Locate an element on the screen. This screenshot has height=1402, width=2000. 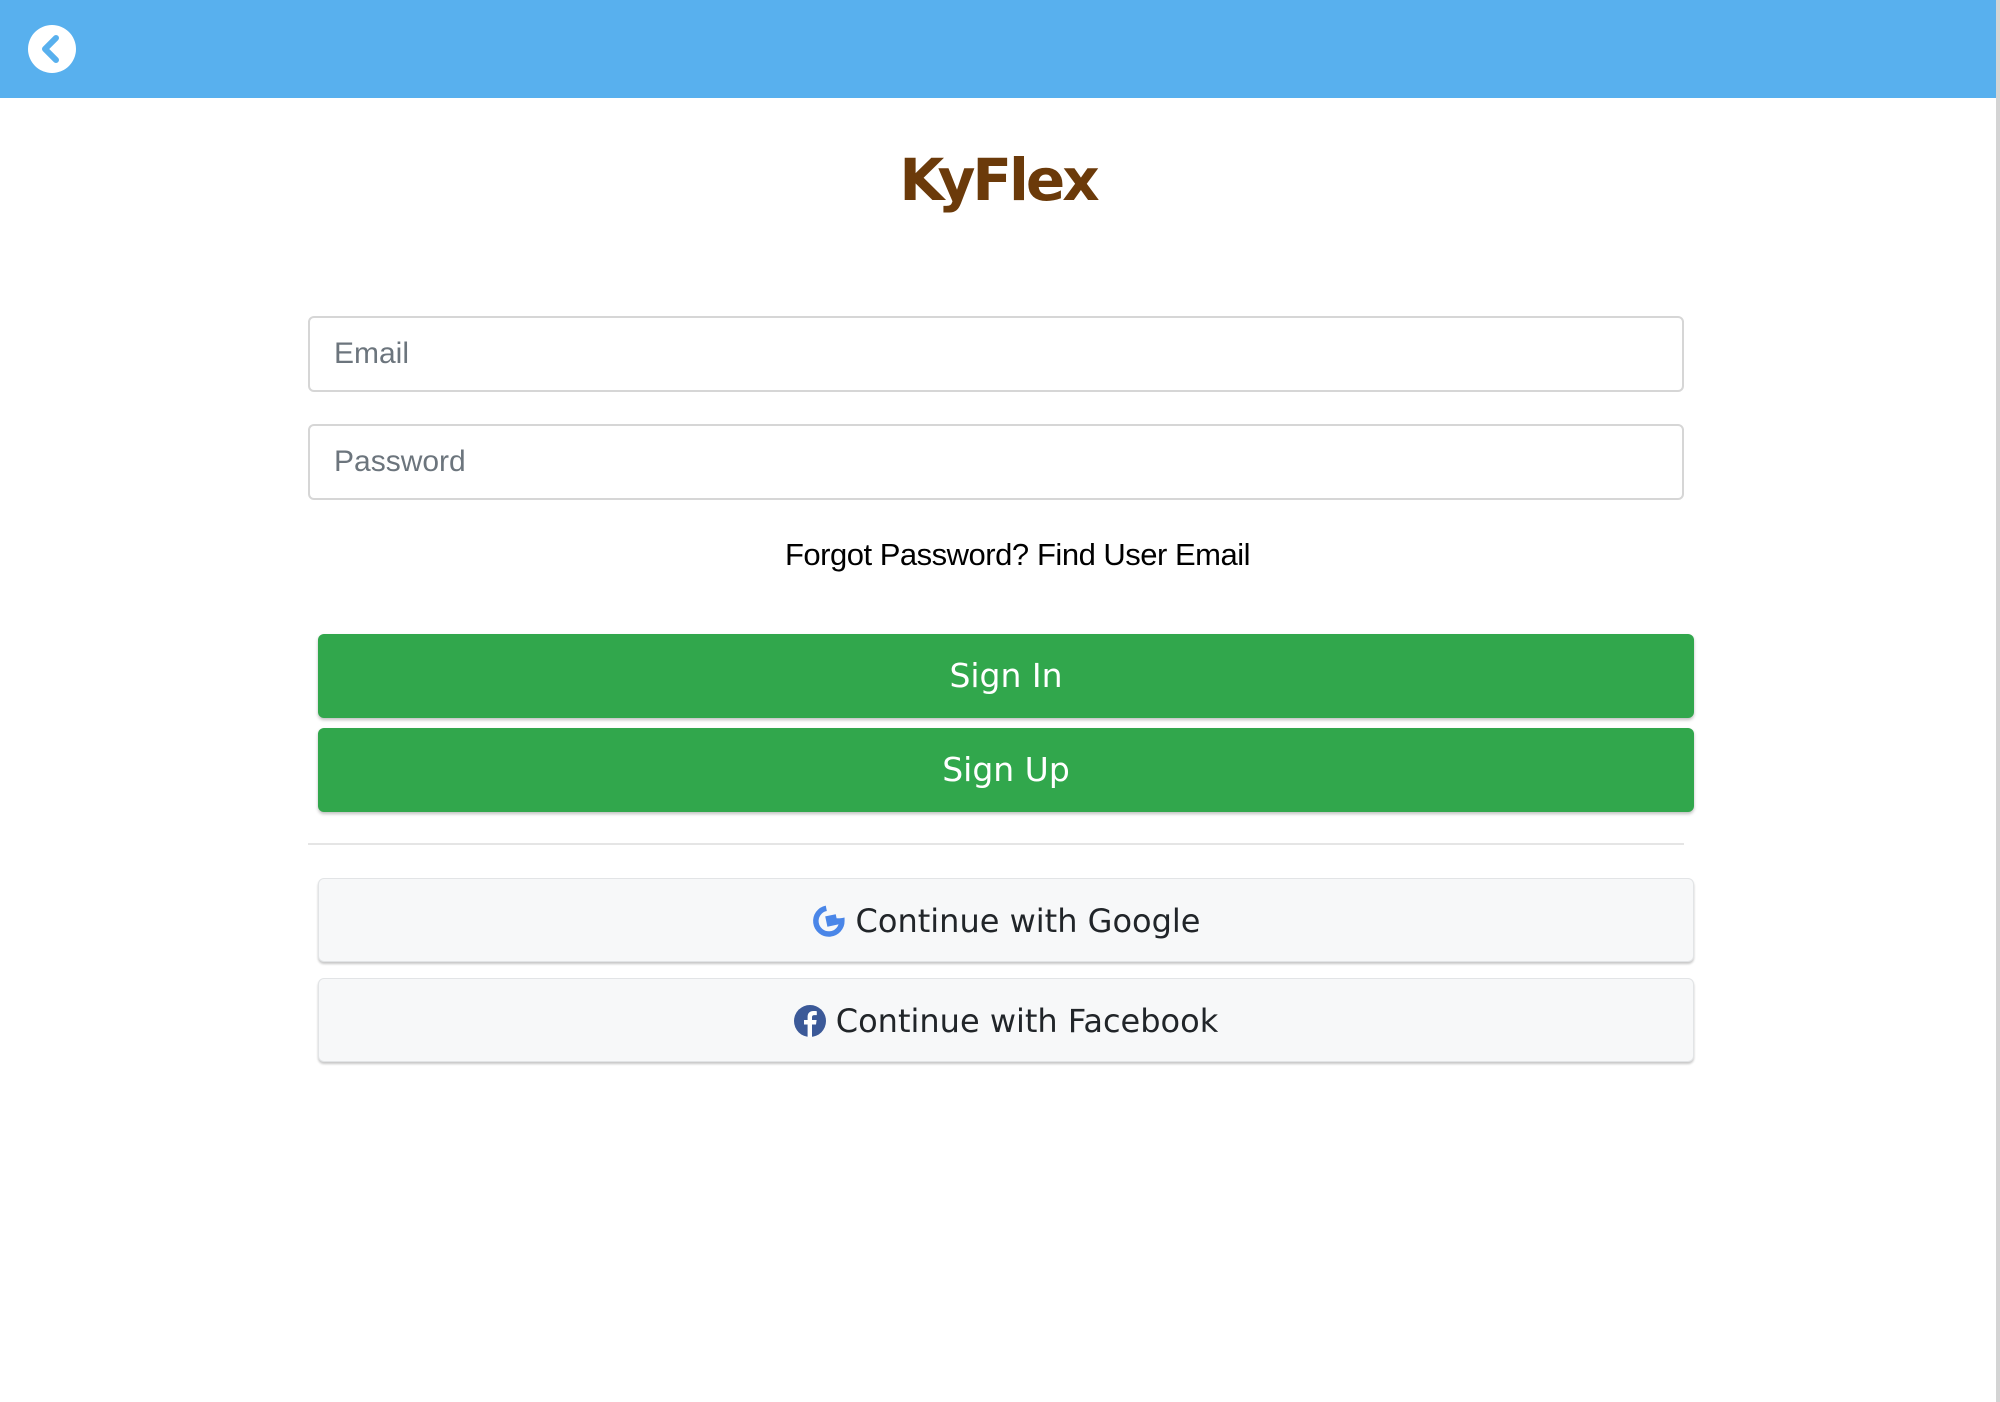
app-title: KyFlex is located at coordinates (999, 180).